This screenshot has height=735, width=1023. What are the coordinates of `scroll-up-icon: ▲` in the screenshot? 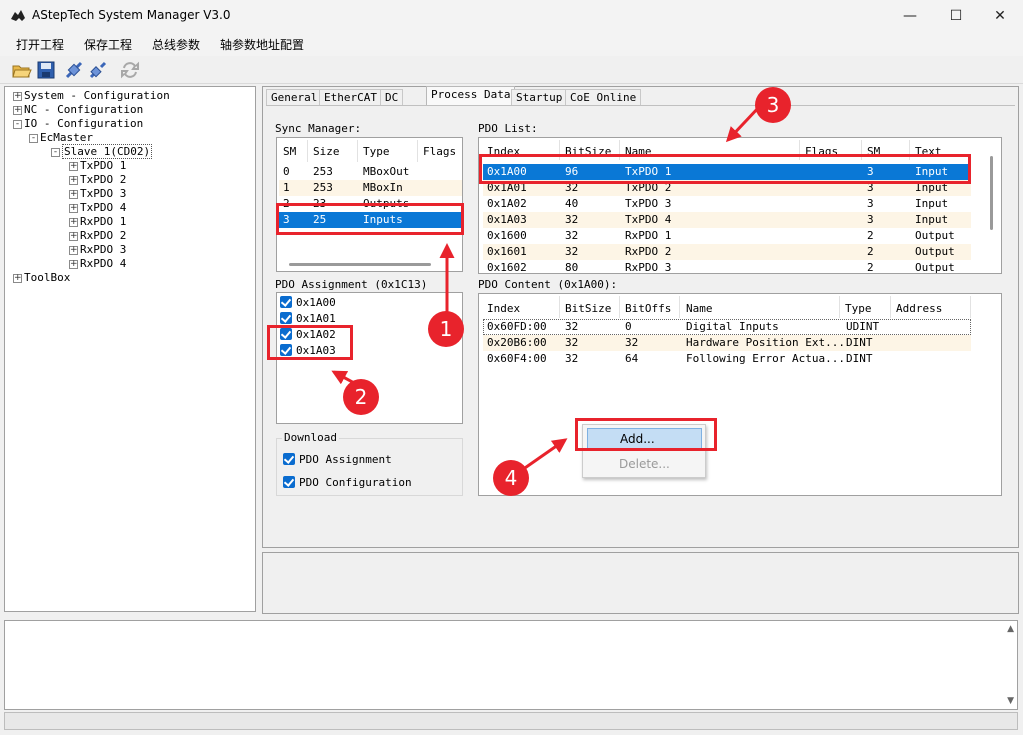 It's located at (1010, 629).